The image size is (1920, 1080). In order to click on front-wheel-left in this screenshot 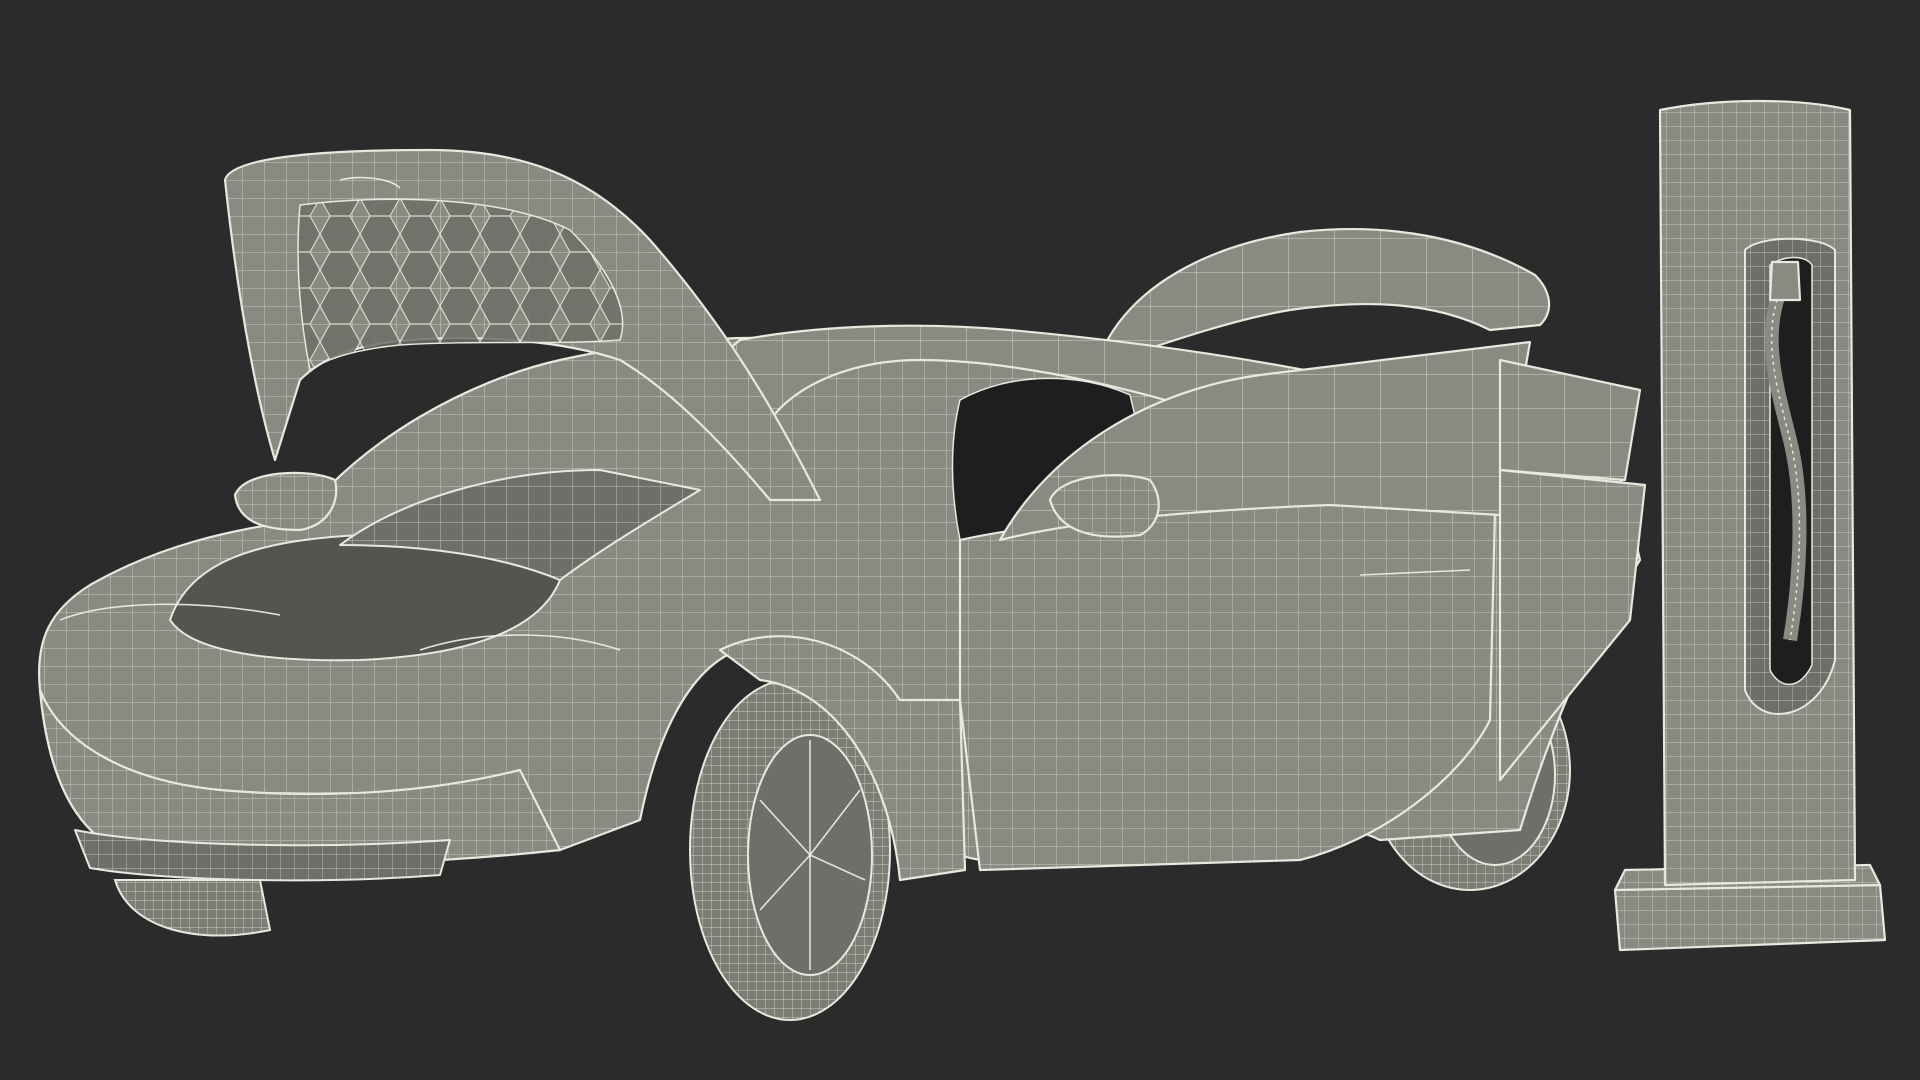, I will do `click(192, 908)`.